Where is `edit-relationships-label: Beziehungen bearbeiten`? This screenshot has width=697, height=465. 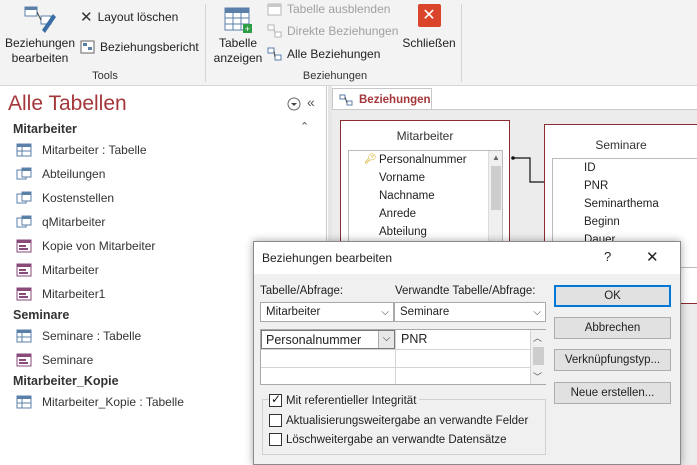
edit-relationships-label: Beziehungen bearbeiten is located at coordinates (40, 50).